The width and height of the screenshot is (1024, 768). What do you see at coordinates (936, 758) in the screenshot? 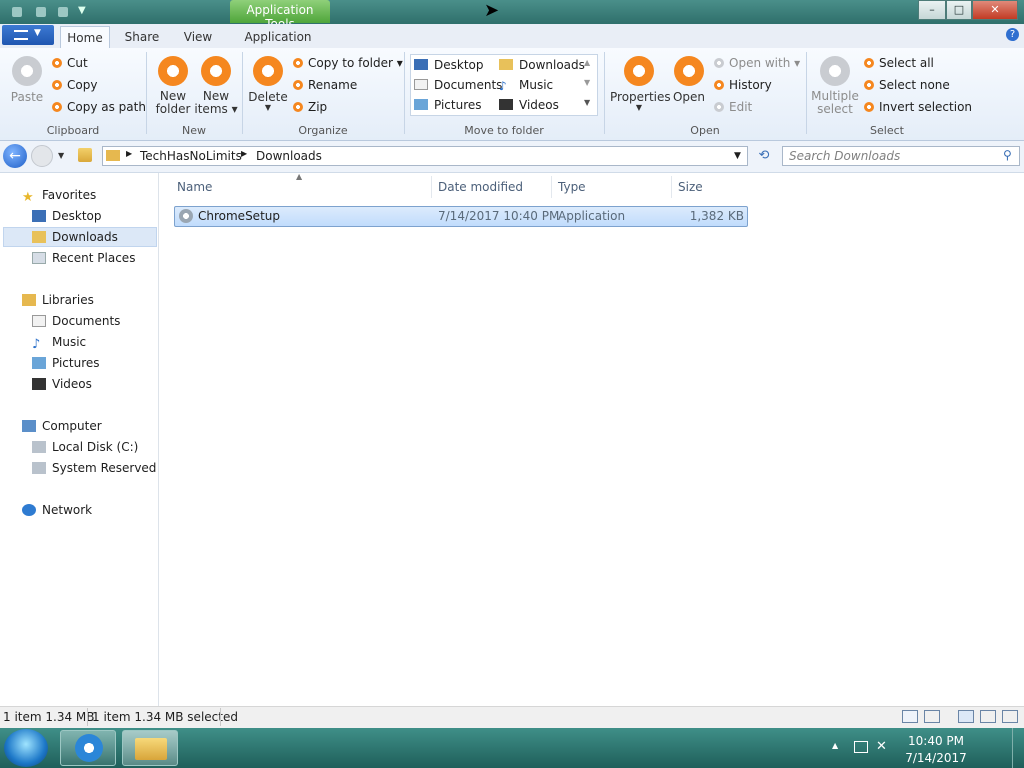
I see `taskbar-date: 7/14/2017` at bounding box center [936, 758].